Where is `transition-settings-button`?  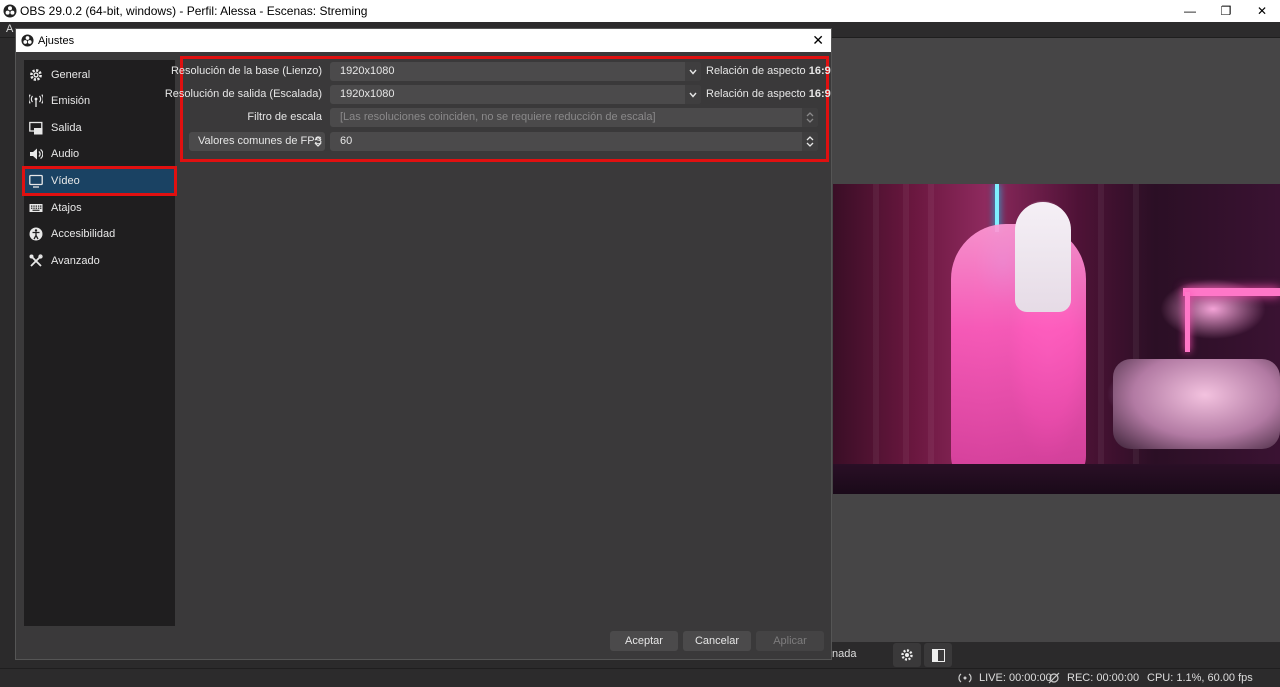 transition-settings-button is located at coordinates (907, 655).